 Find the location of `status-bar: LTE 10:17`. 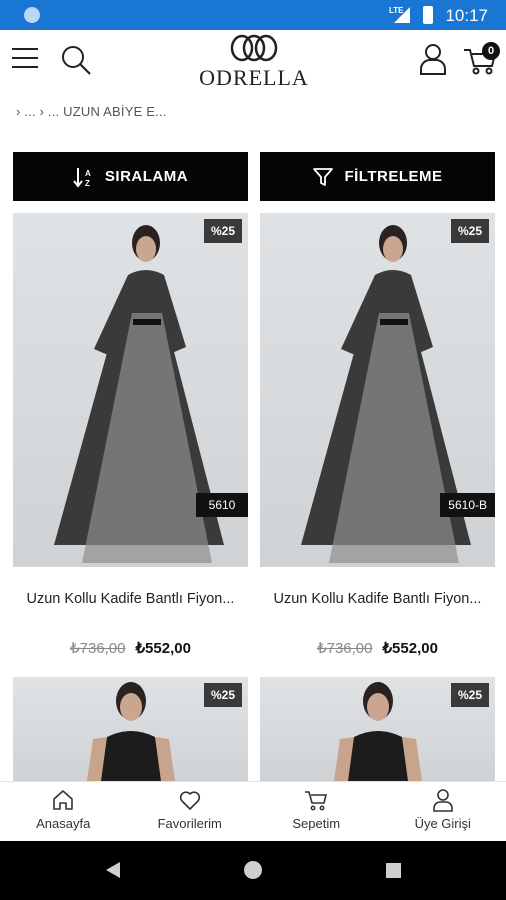

status-bar: LTE 10:17 is located at coordinates (253, 15).